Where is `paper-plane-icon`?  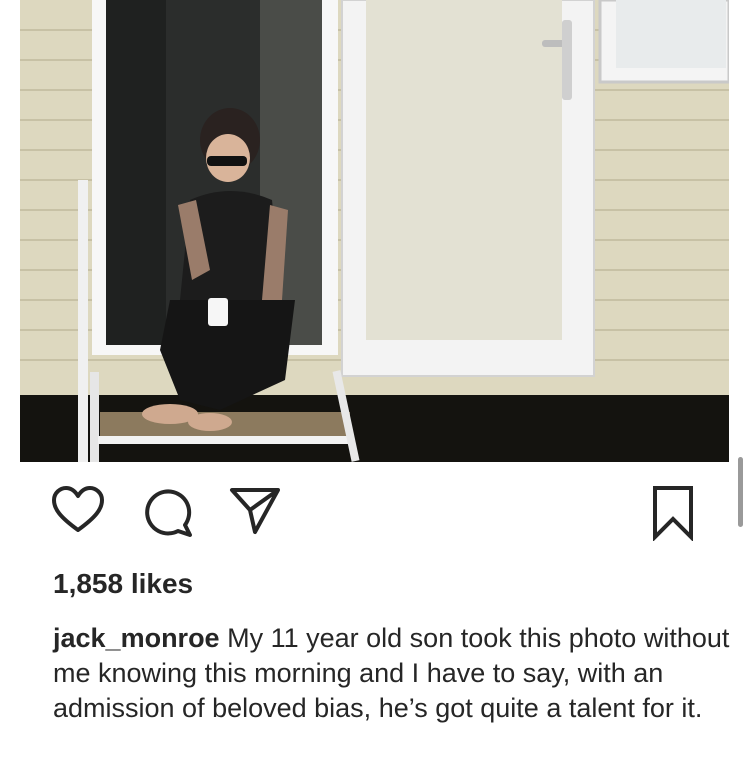 paper-plane-icon is located at coordinates (255, 511).